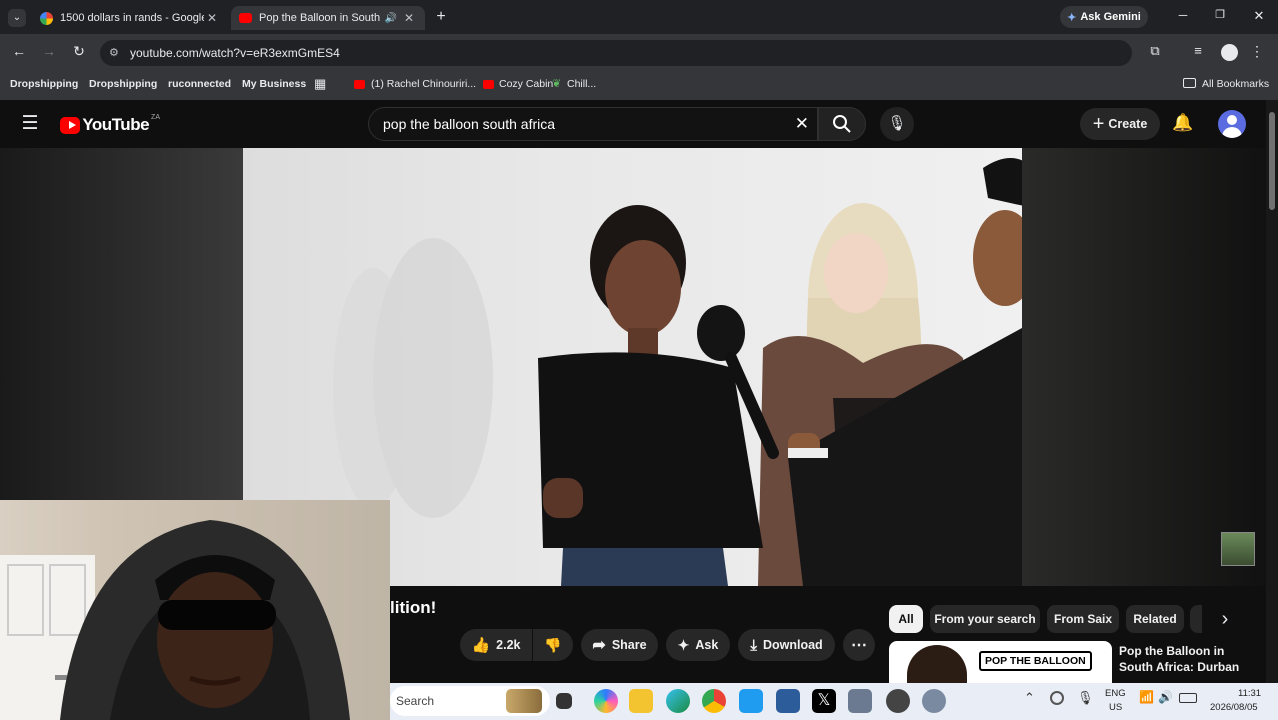  I want to click on bookmark-item: ruconnected, so click(199, 86).